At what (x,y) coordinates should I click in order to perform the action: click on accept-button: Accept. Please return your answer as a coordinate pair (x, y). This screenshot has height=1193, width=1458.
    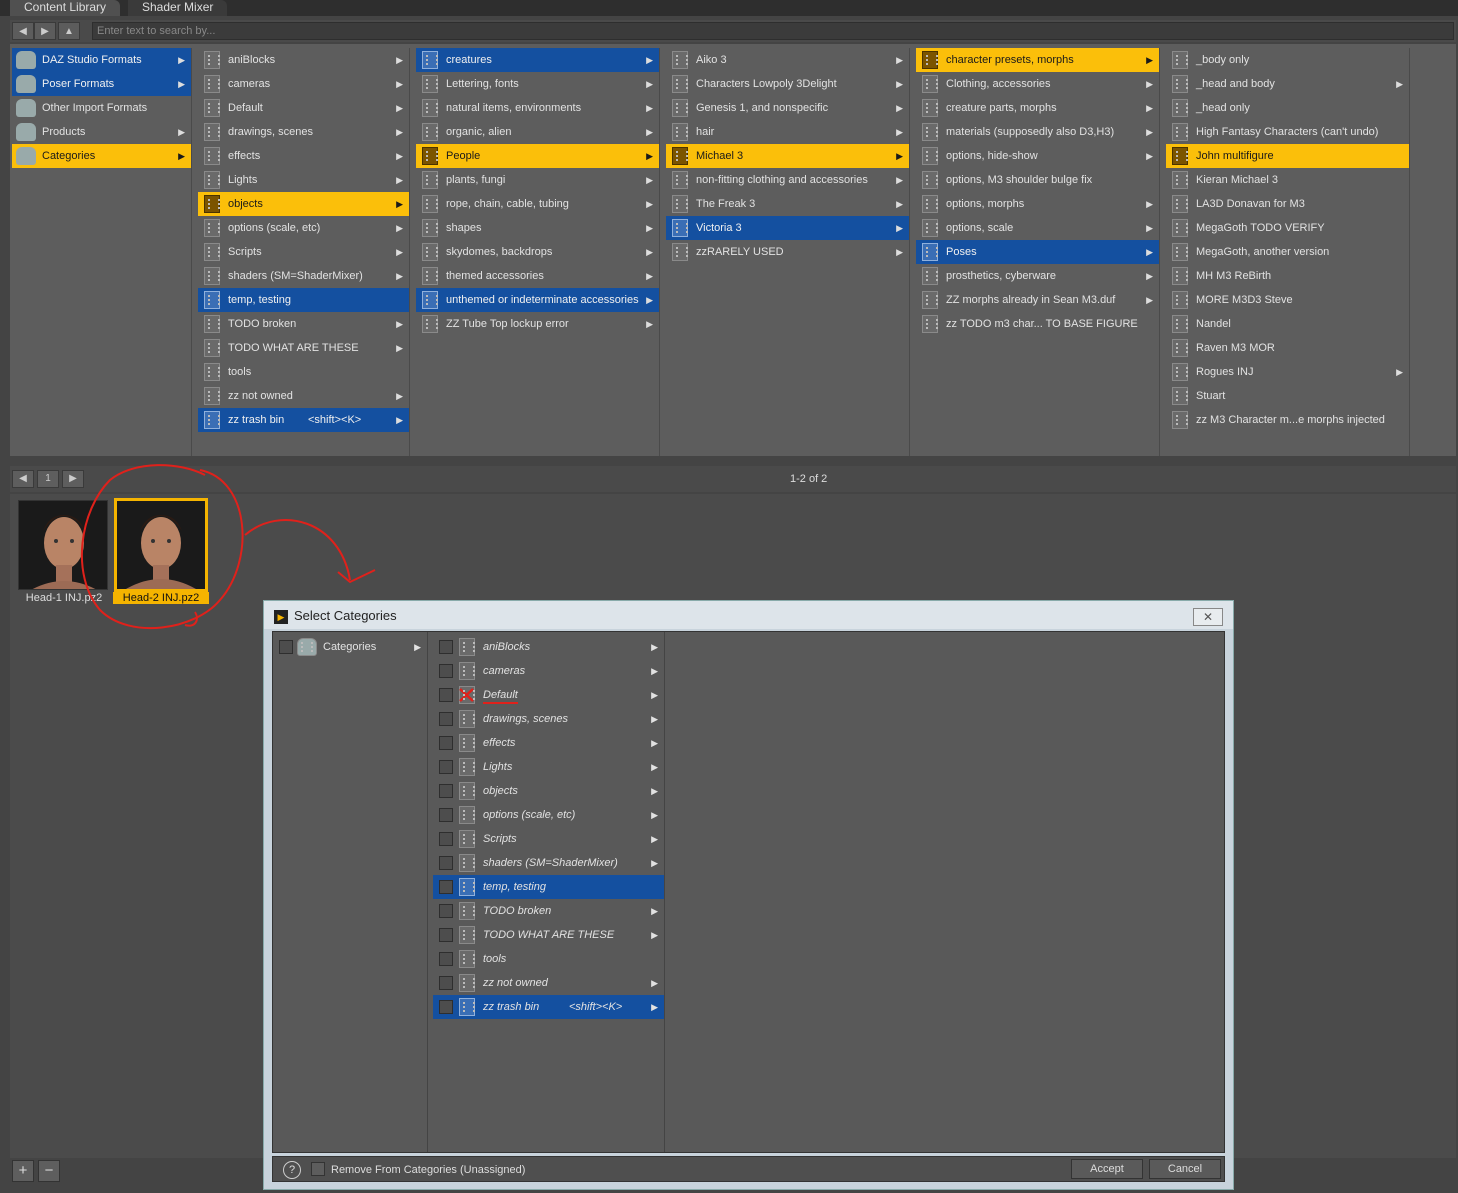
    Looking at the image, I should click on (1107, 1169).